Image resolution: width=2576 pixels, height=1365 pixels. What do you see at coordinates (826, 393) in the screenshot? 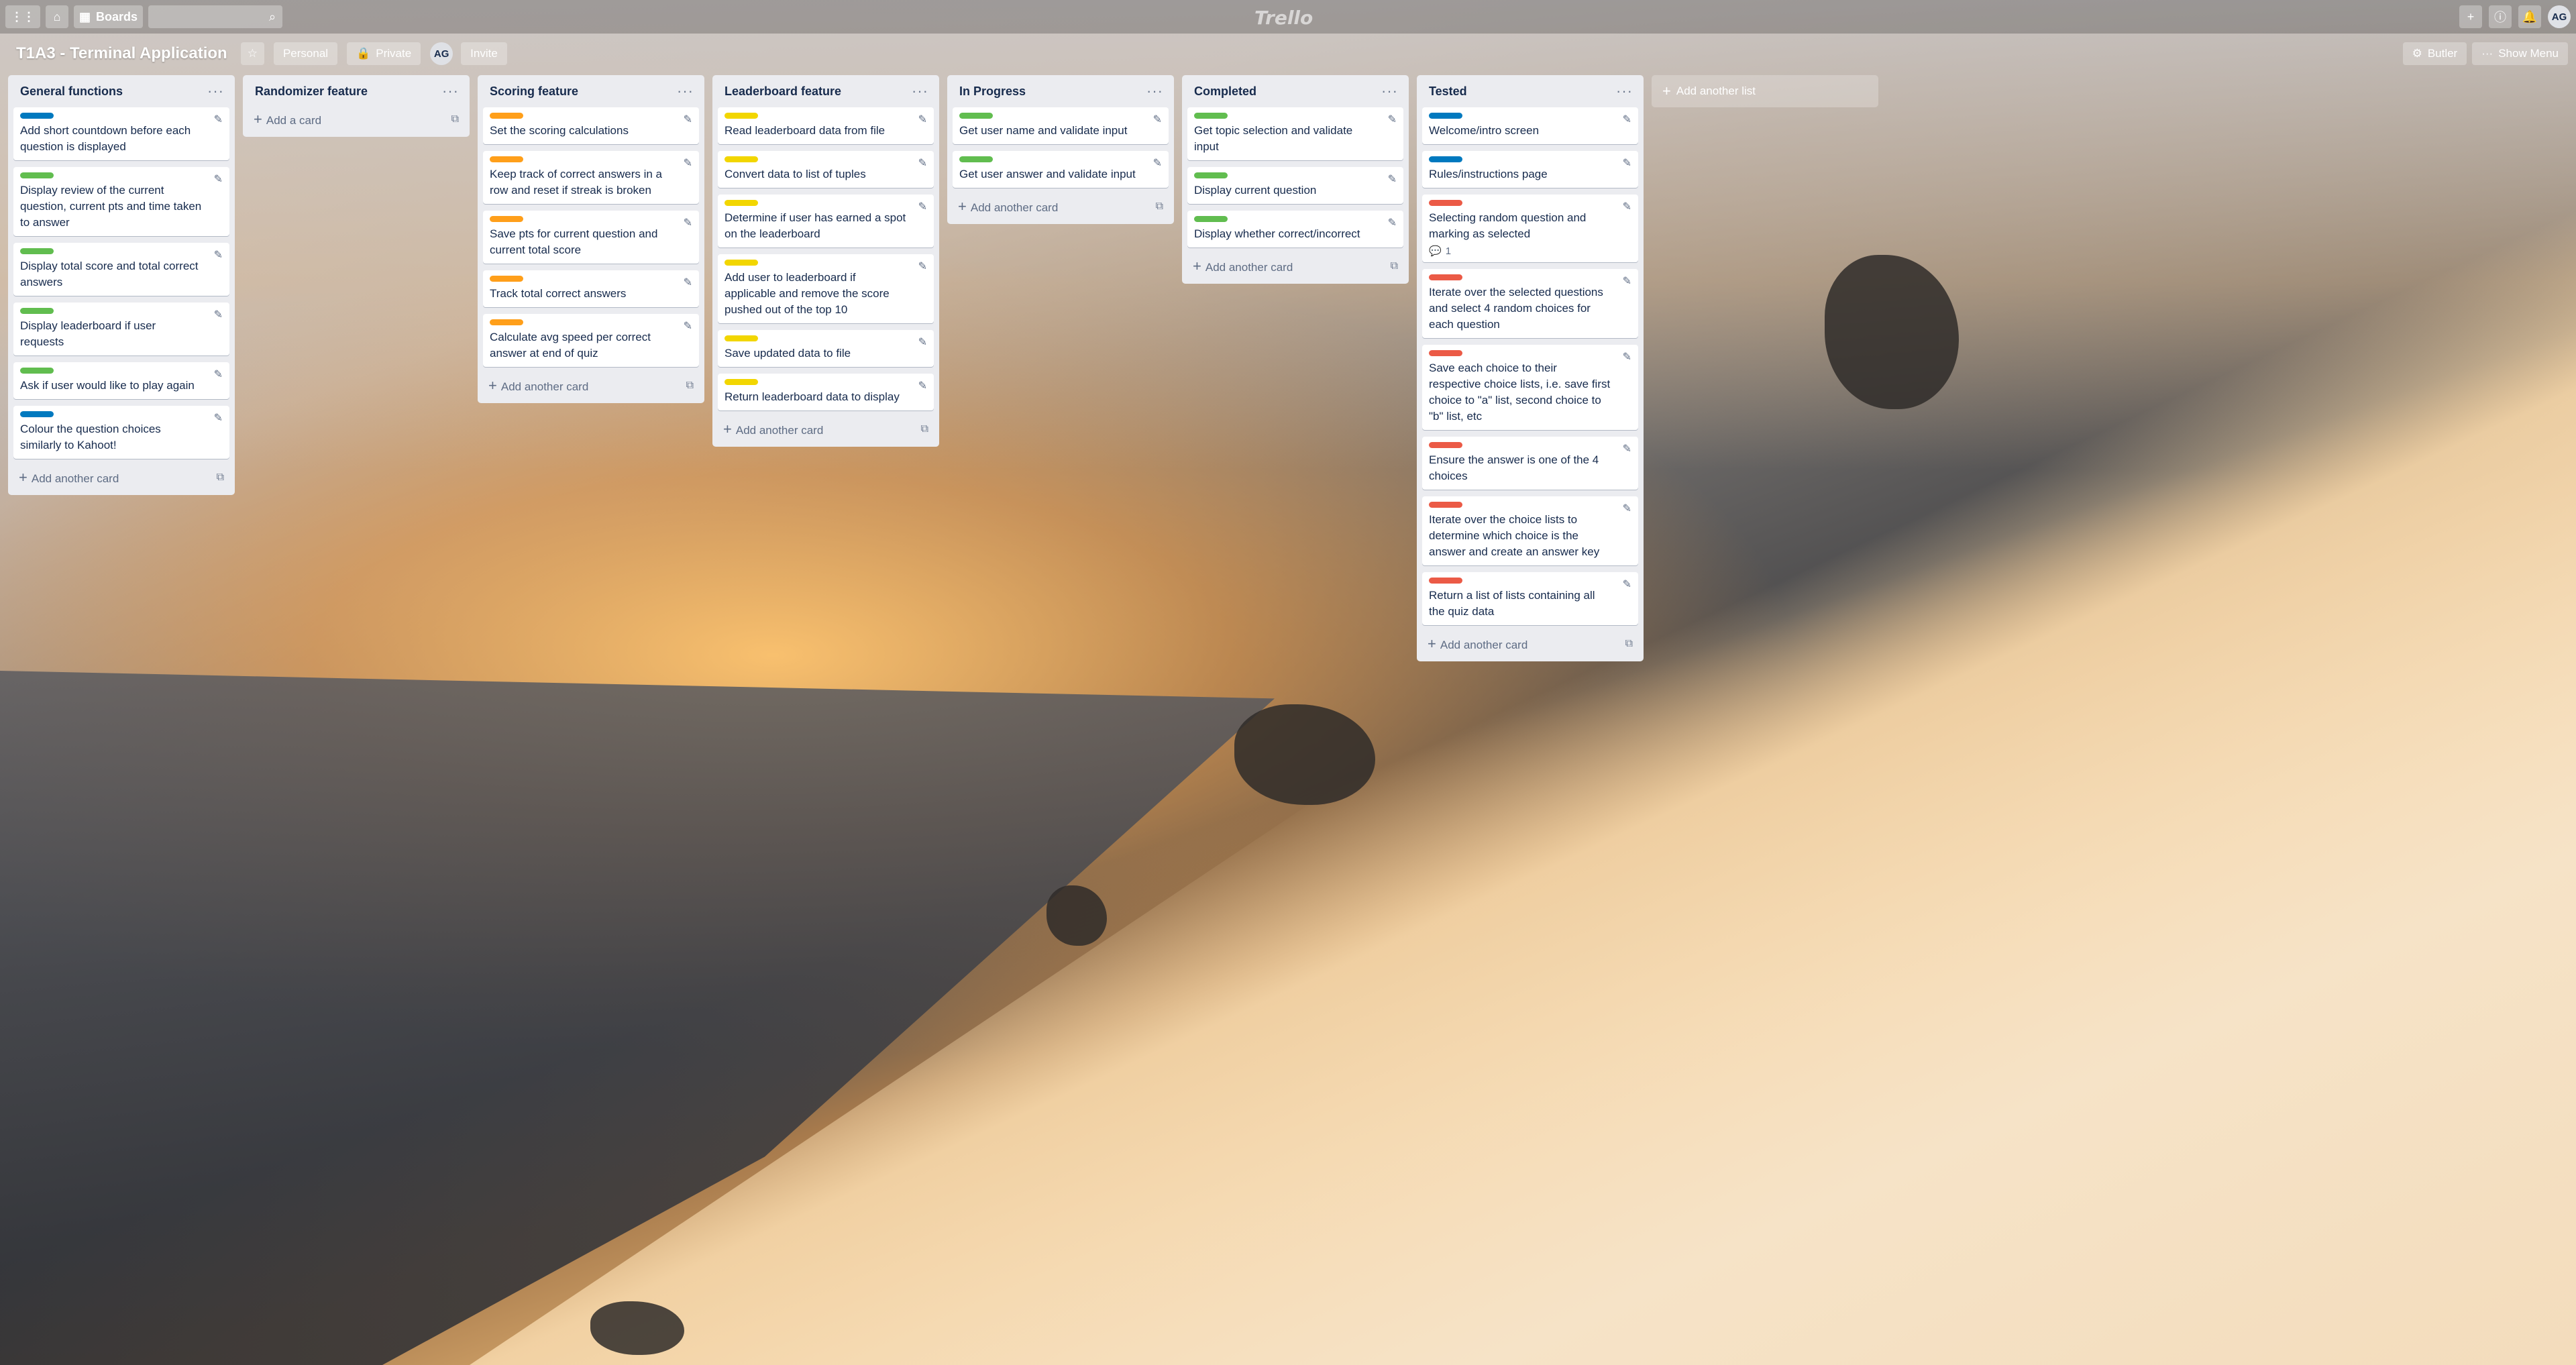
I see `card: Return leaderboard data to display ✎` at bounding box center [826, 393].